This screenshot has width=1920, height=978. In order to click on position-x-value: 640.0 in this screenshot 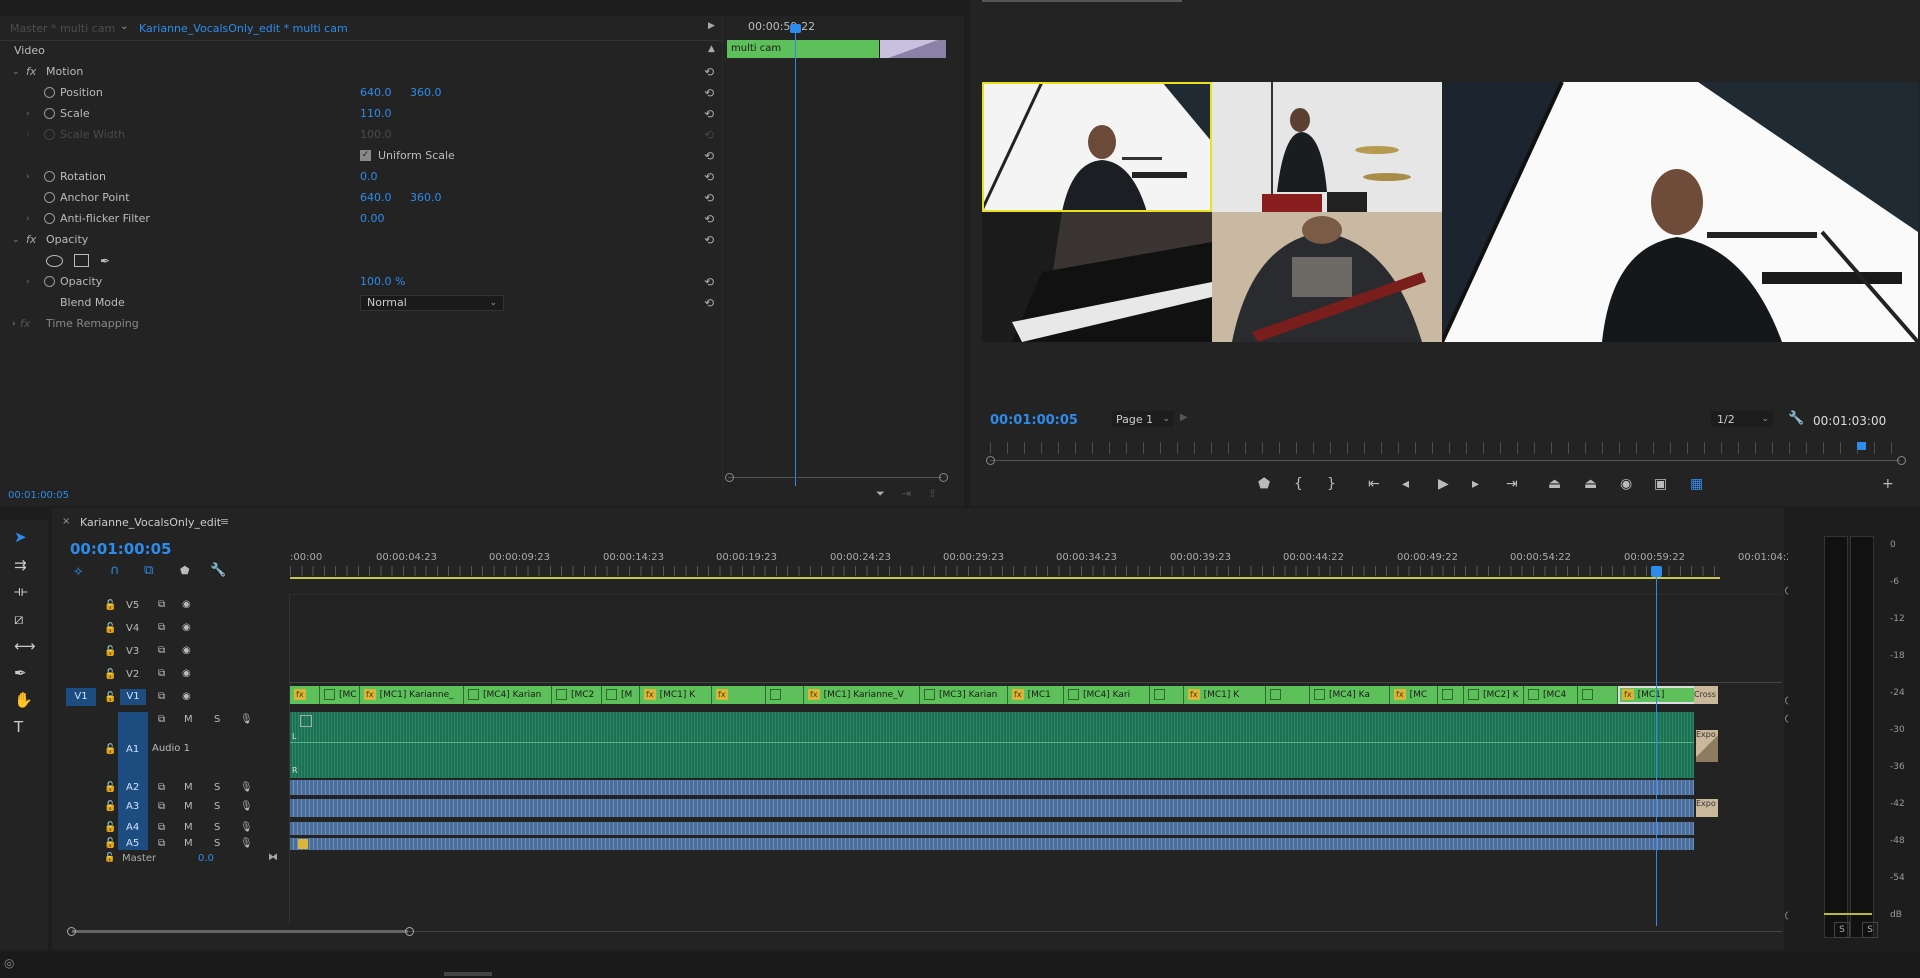, I will do `click(376, 92)`.